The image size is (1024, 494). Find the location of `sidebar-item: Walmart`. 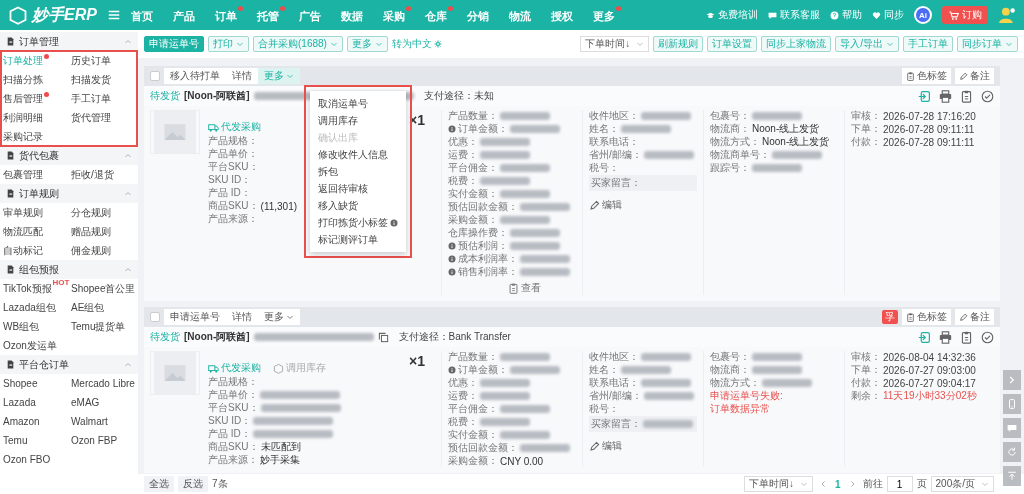

sidebar-item: Walmart is located at coordinates (92, 421).